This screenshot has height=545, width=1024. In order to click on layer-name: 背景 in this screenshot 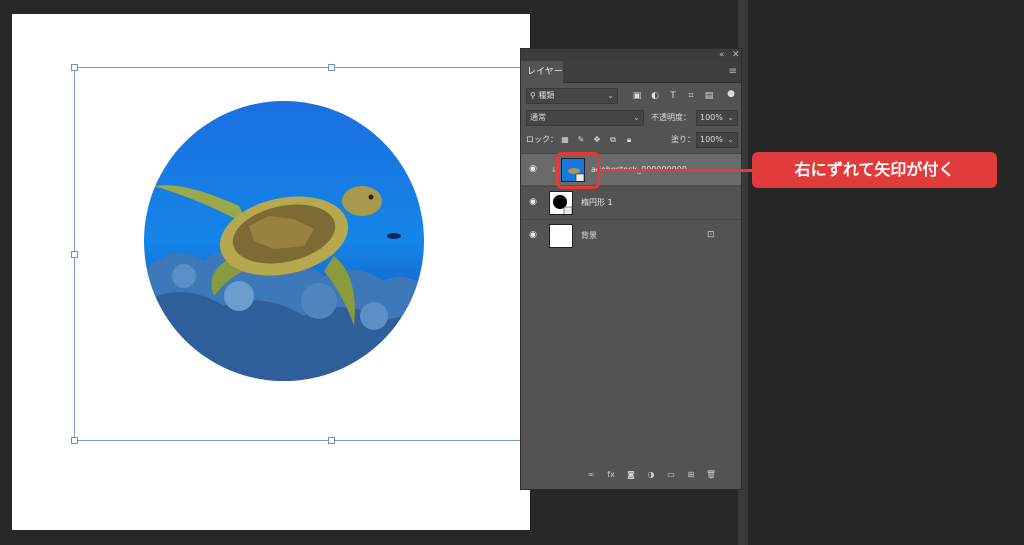, I will do `click(589, 236)`.